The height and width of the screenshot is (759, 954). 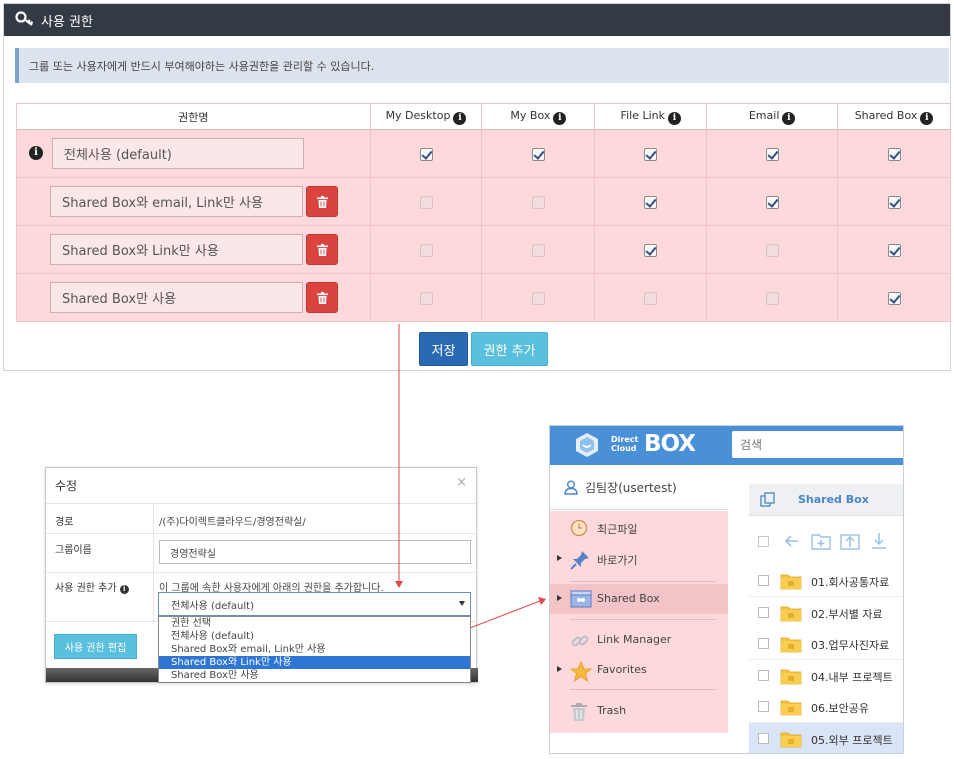 What do you see at coordinates (64, 522) in the screenshot?
I see `path-label: 경로` at bounding box center [64, 522].